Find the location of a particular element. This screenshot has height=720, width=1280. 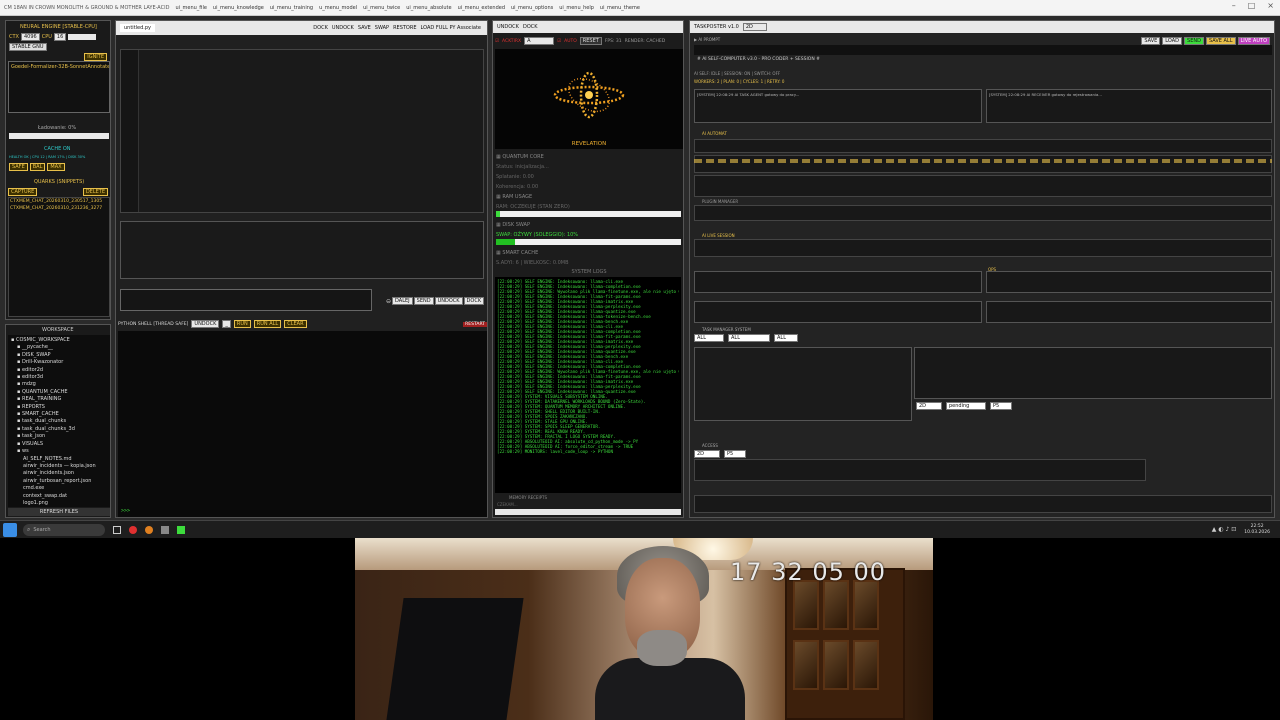

automat-output is located at coordinates (983, 164).